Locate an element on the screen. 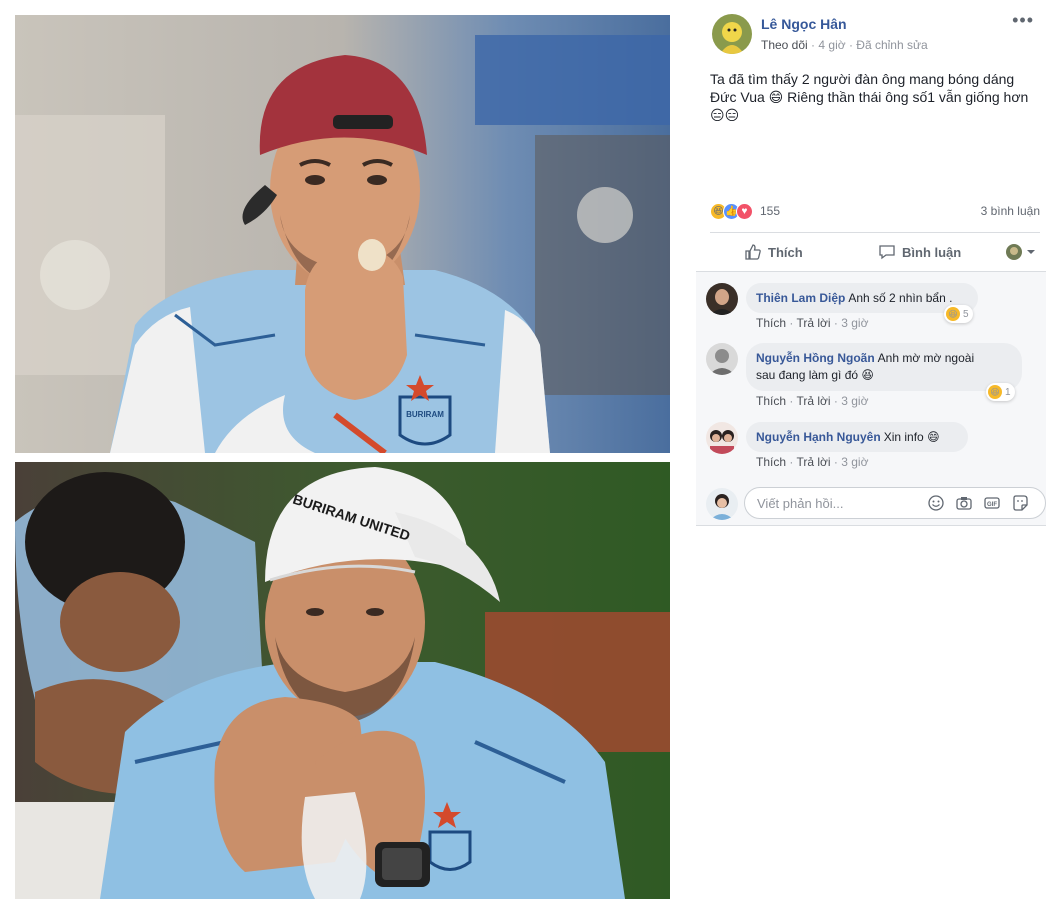  thumbs-up-icon is located at coordinates (753, 252).